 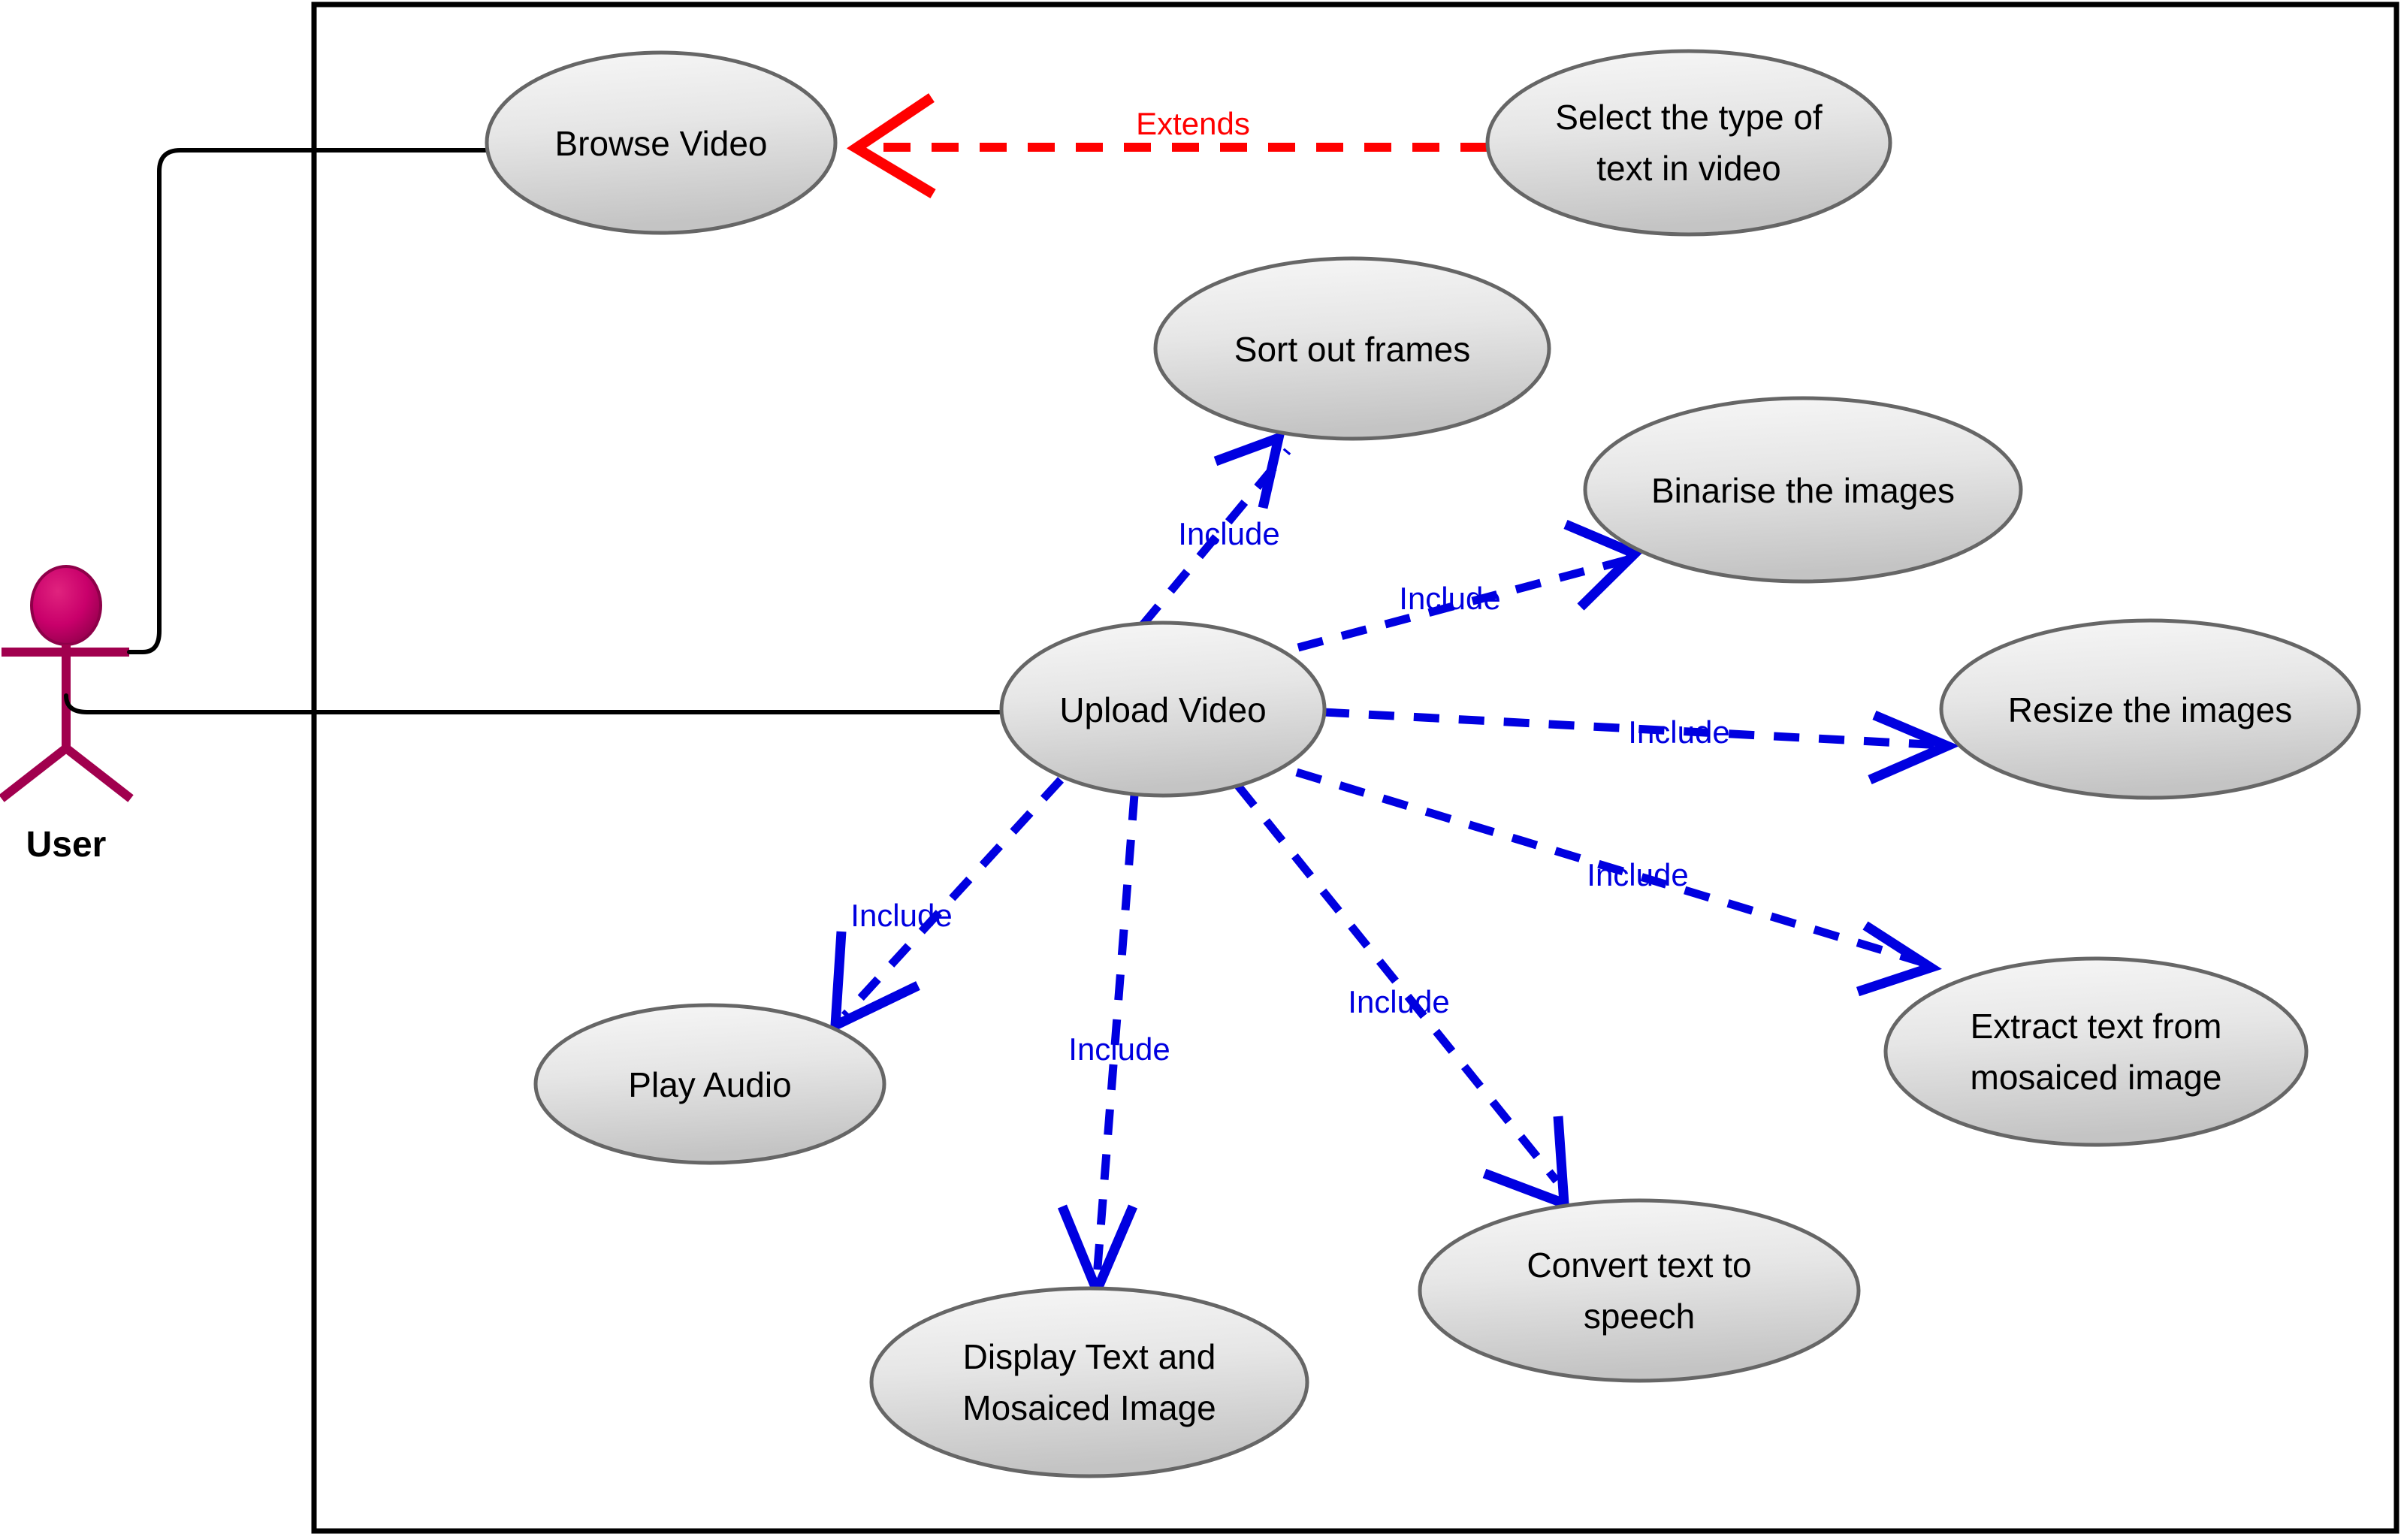 I want to click on relationship-include-upload-to-sort-frames: Include, so click(x=1214, y=529).